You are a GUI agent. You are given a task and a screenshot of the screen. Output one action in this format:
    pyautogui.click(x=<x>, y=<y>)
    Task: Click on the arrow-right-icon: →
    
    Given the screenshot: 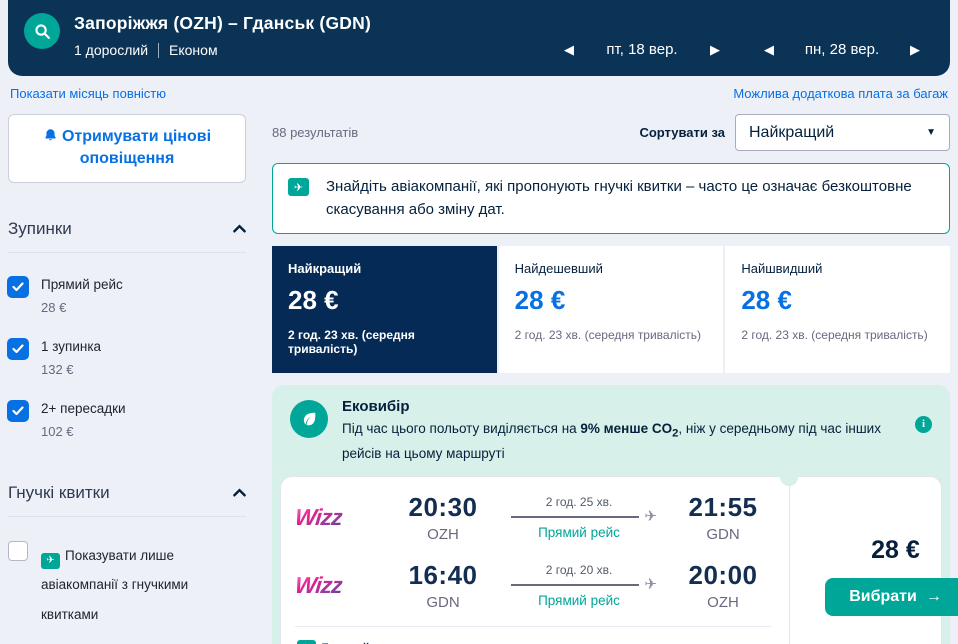 What is the action you would take?
    pyautogui.click(x=933, y=597)
    